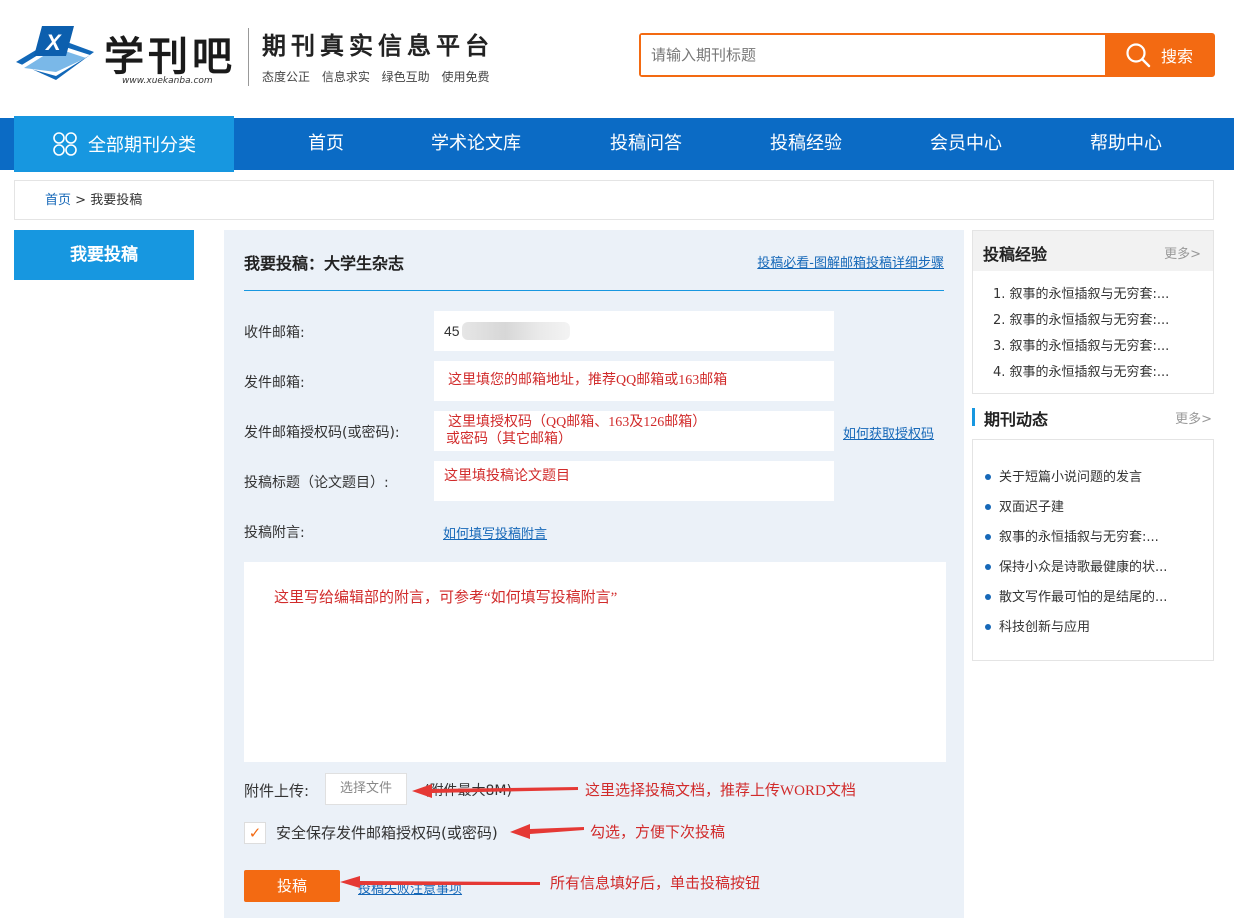 The height and width of the screenshot is (918, 1234). What do you see at coordinates (1071, 477) in the screenshot?
I see `news-item-label: 关于短篇小说问题的发言` at bounding box center [1071, 477].